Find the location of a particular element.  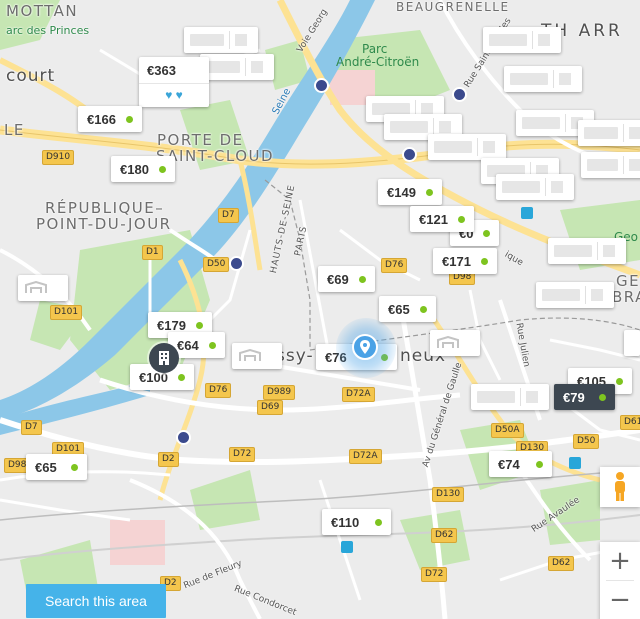

hotel-building-icon is located at coordinates (164, 358).